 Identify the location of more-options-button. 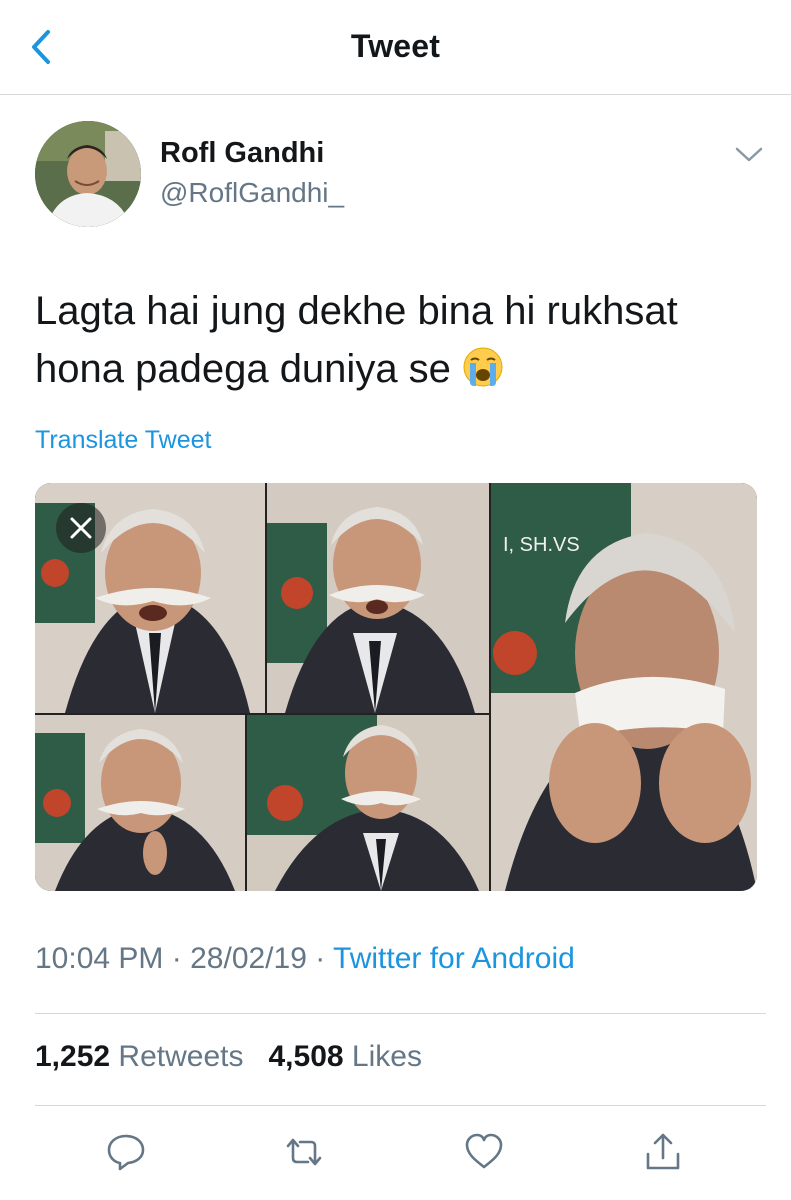
(749, 155).